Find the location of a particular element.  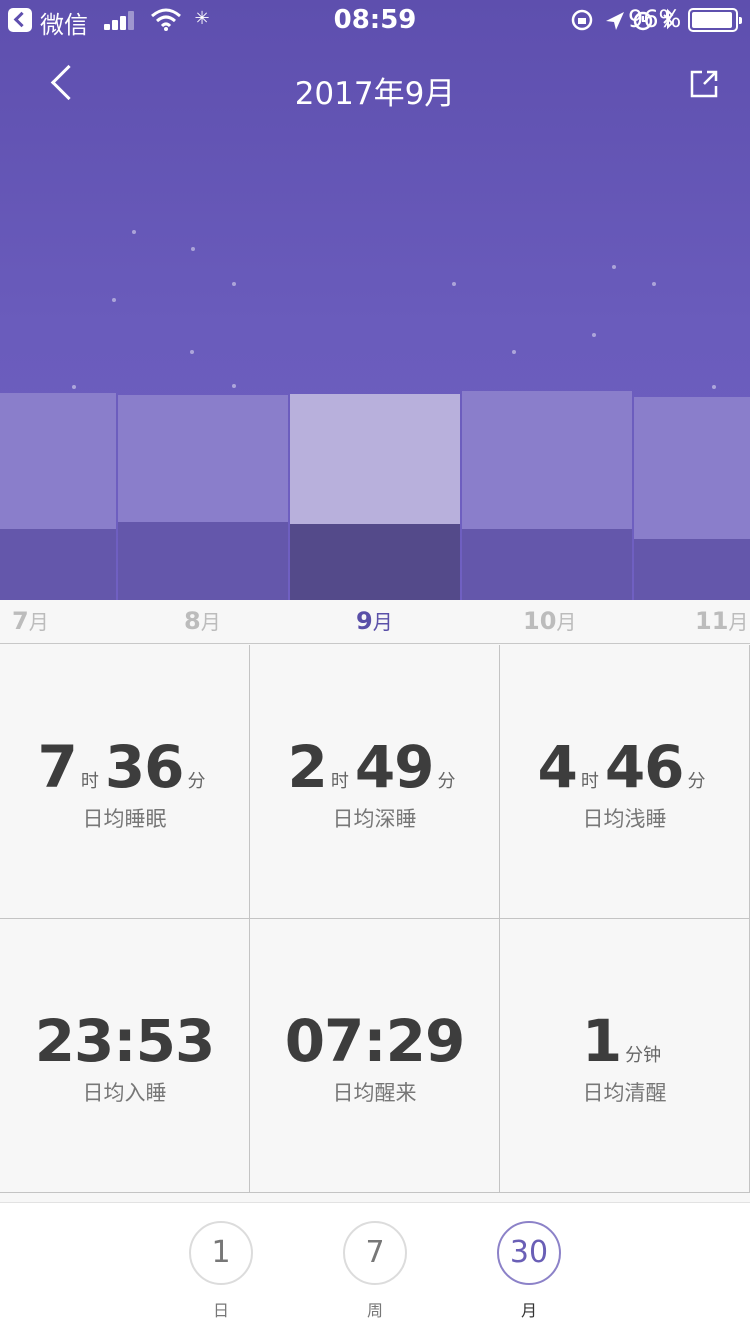

period-tab-bar: 1 日 7 周 30 月 is located at coordinates (375, 1268).